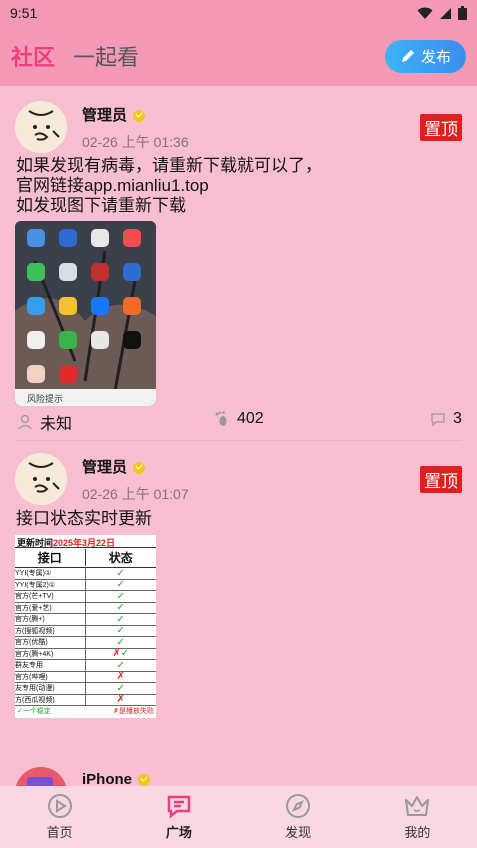 Image resolution: width=477 pixels, height=848 pixels. Describe the element at coordinates (121, 654) in the screenshot. I see `status-mark: ✗✓` at that location.